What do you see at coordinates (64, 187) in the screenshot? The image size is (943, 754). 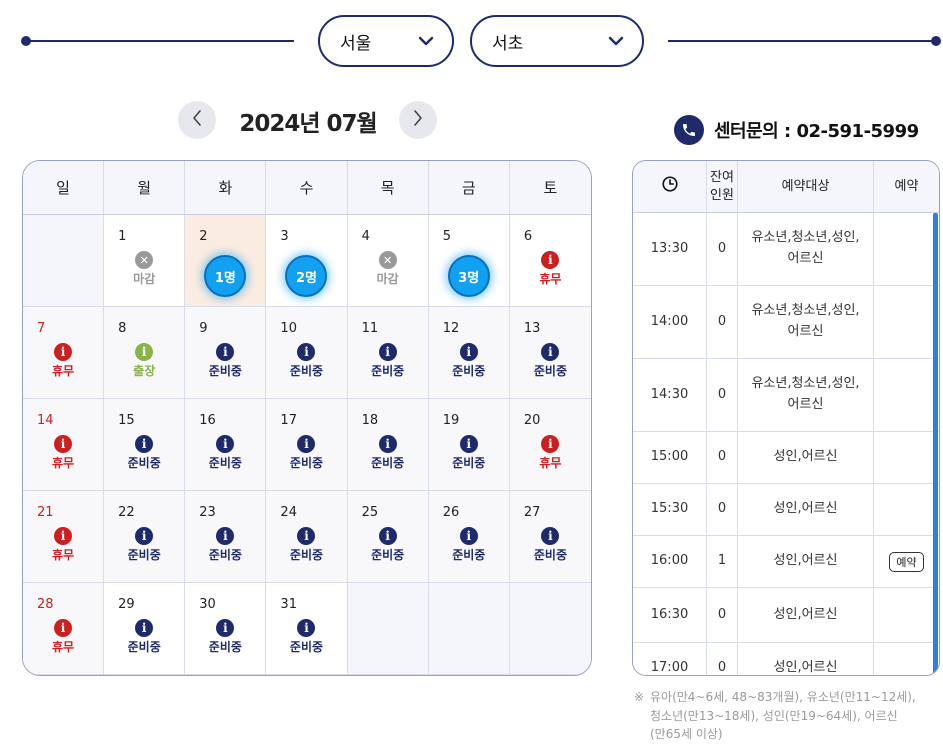 I see `weekday-sun: 일` at bounding box center [64, 187].